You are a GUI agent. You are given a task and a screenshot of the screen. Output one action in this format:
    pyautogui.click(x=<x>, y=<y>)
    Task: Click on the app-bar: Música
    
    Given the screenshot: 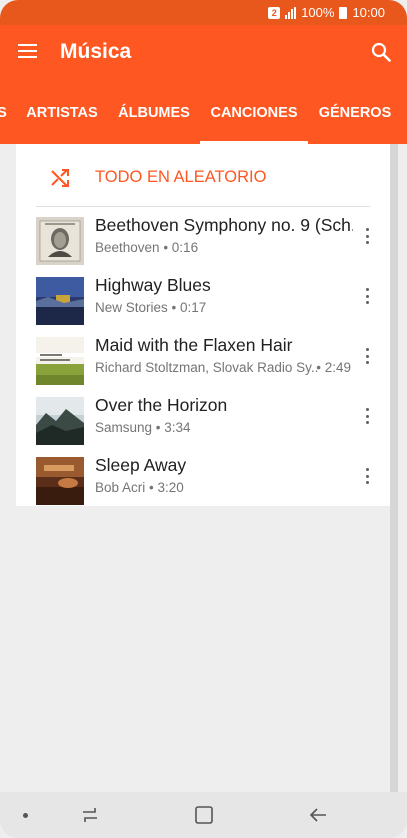 What is the action you would take?
    pyautogui.click(x=203, y=53)
    